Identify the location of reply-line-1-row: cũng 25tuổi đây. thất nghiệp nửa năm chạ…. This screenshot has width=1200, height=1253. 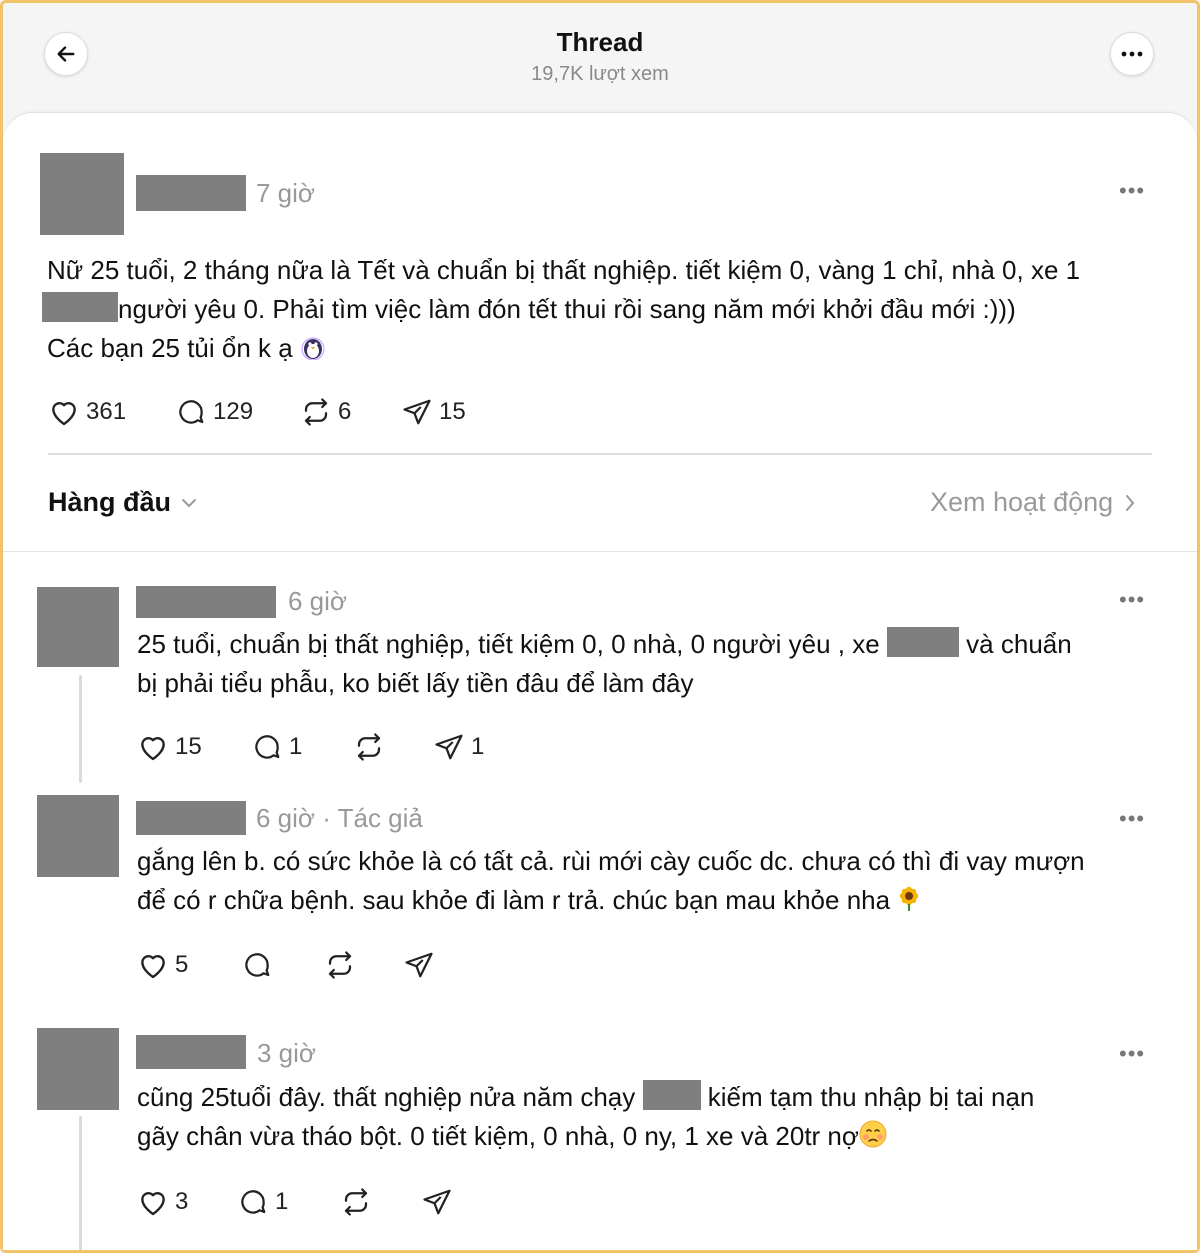
(657, 1097).